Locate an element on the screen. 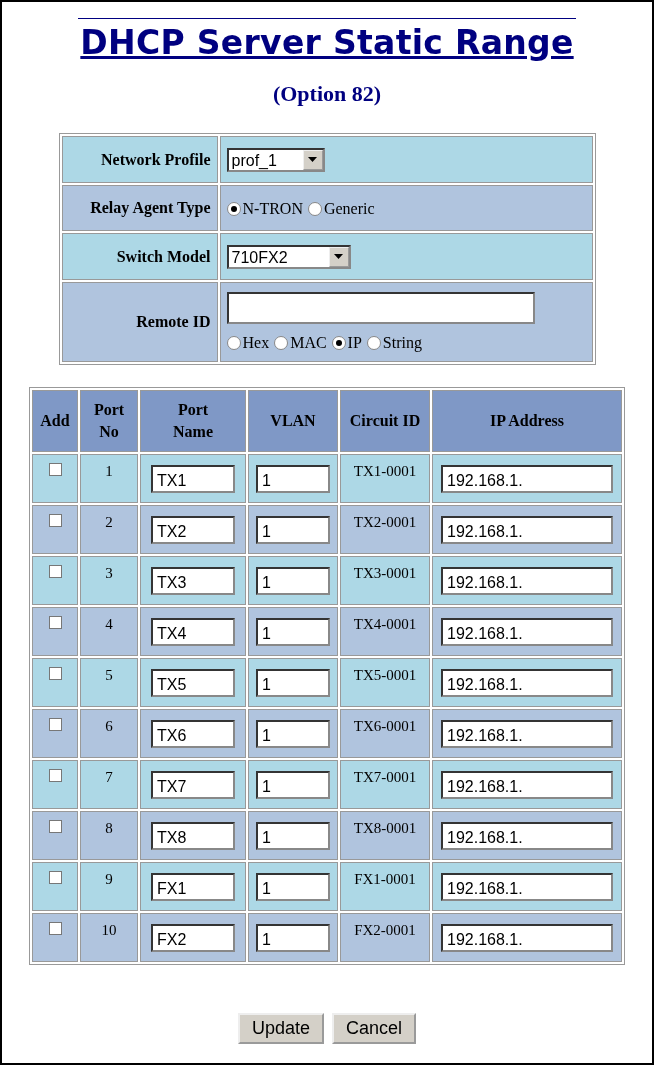 This screenshot has width=654, height=1065. field-label: Network Profile is located at coordinates (139, 159).